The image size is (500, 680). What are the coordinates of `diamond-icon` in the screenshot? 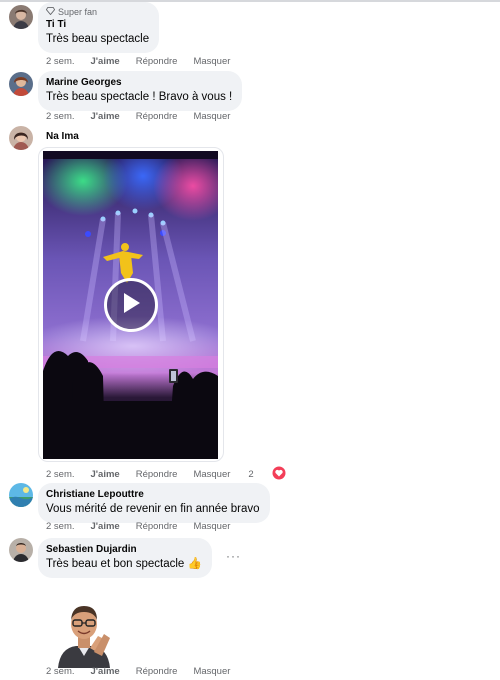 It's located at (50, 12).